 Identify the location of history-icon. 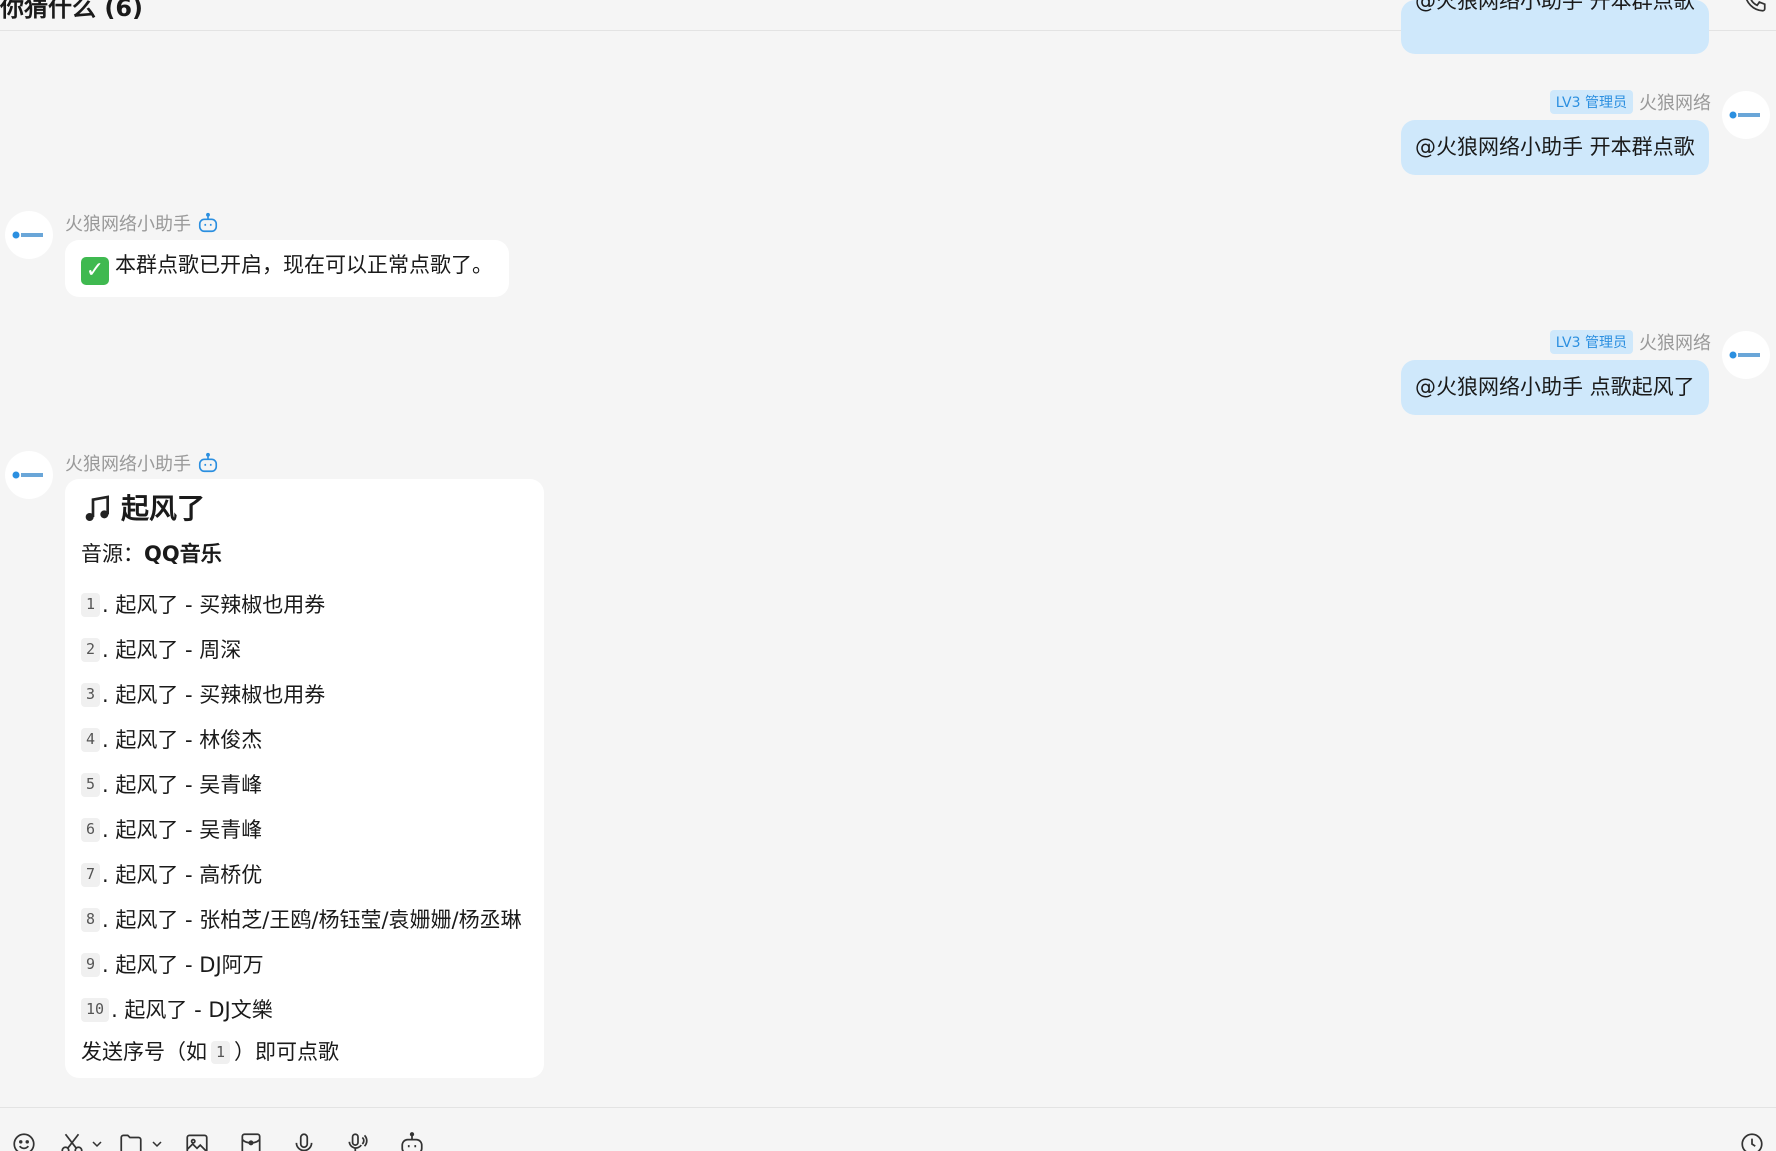
(1752, 1142).